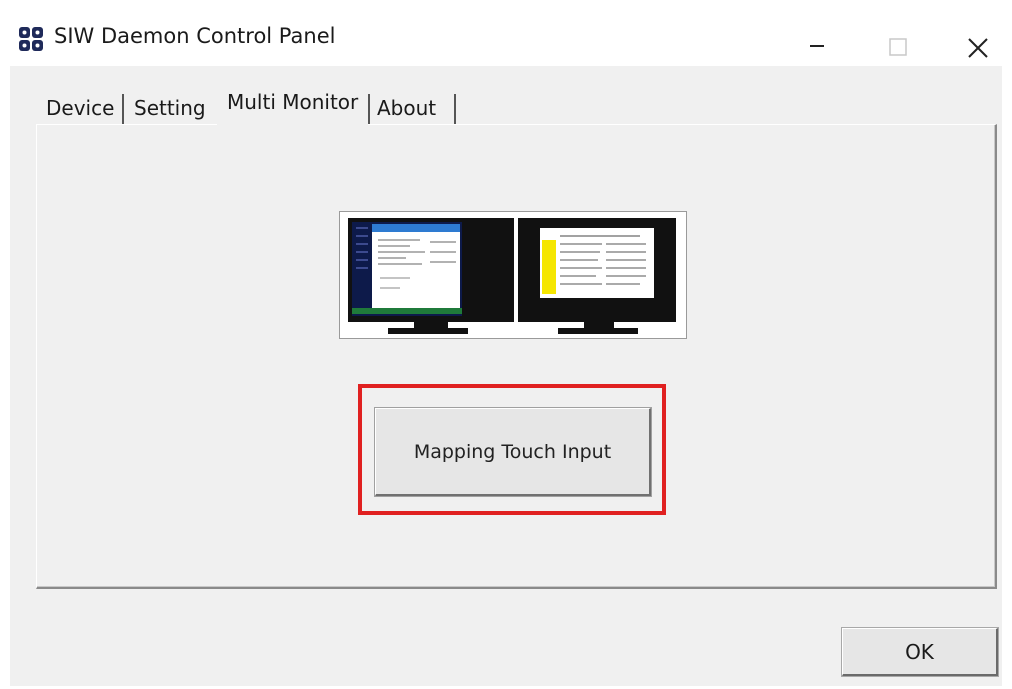 This screenshot has width=1012, height=689. What do you see at coordinates (513, 275) in the screenshot?
I see `dual-monitor-illustration` at bounding box center [513, 275].